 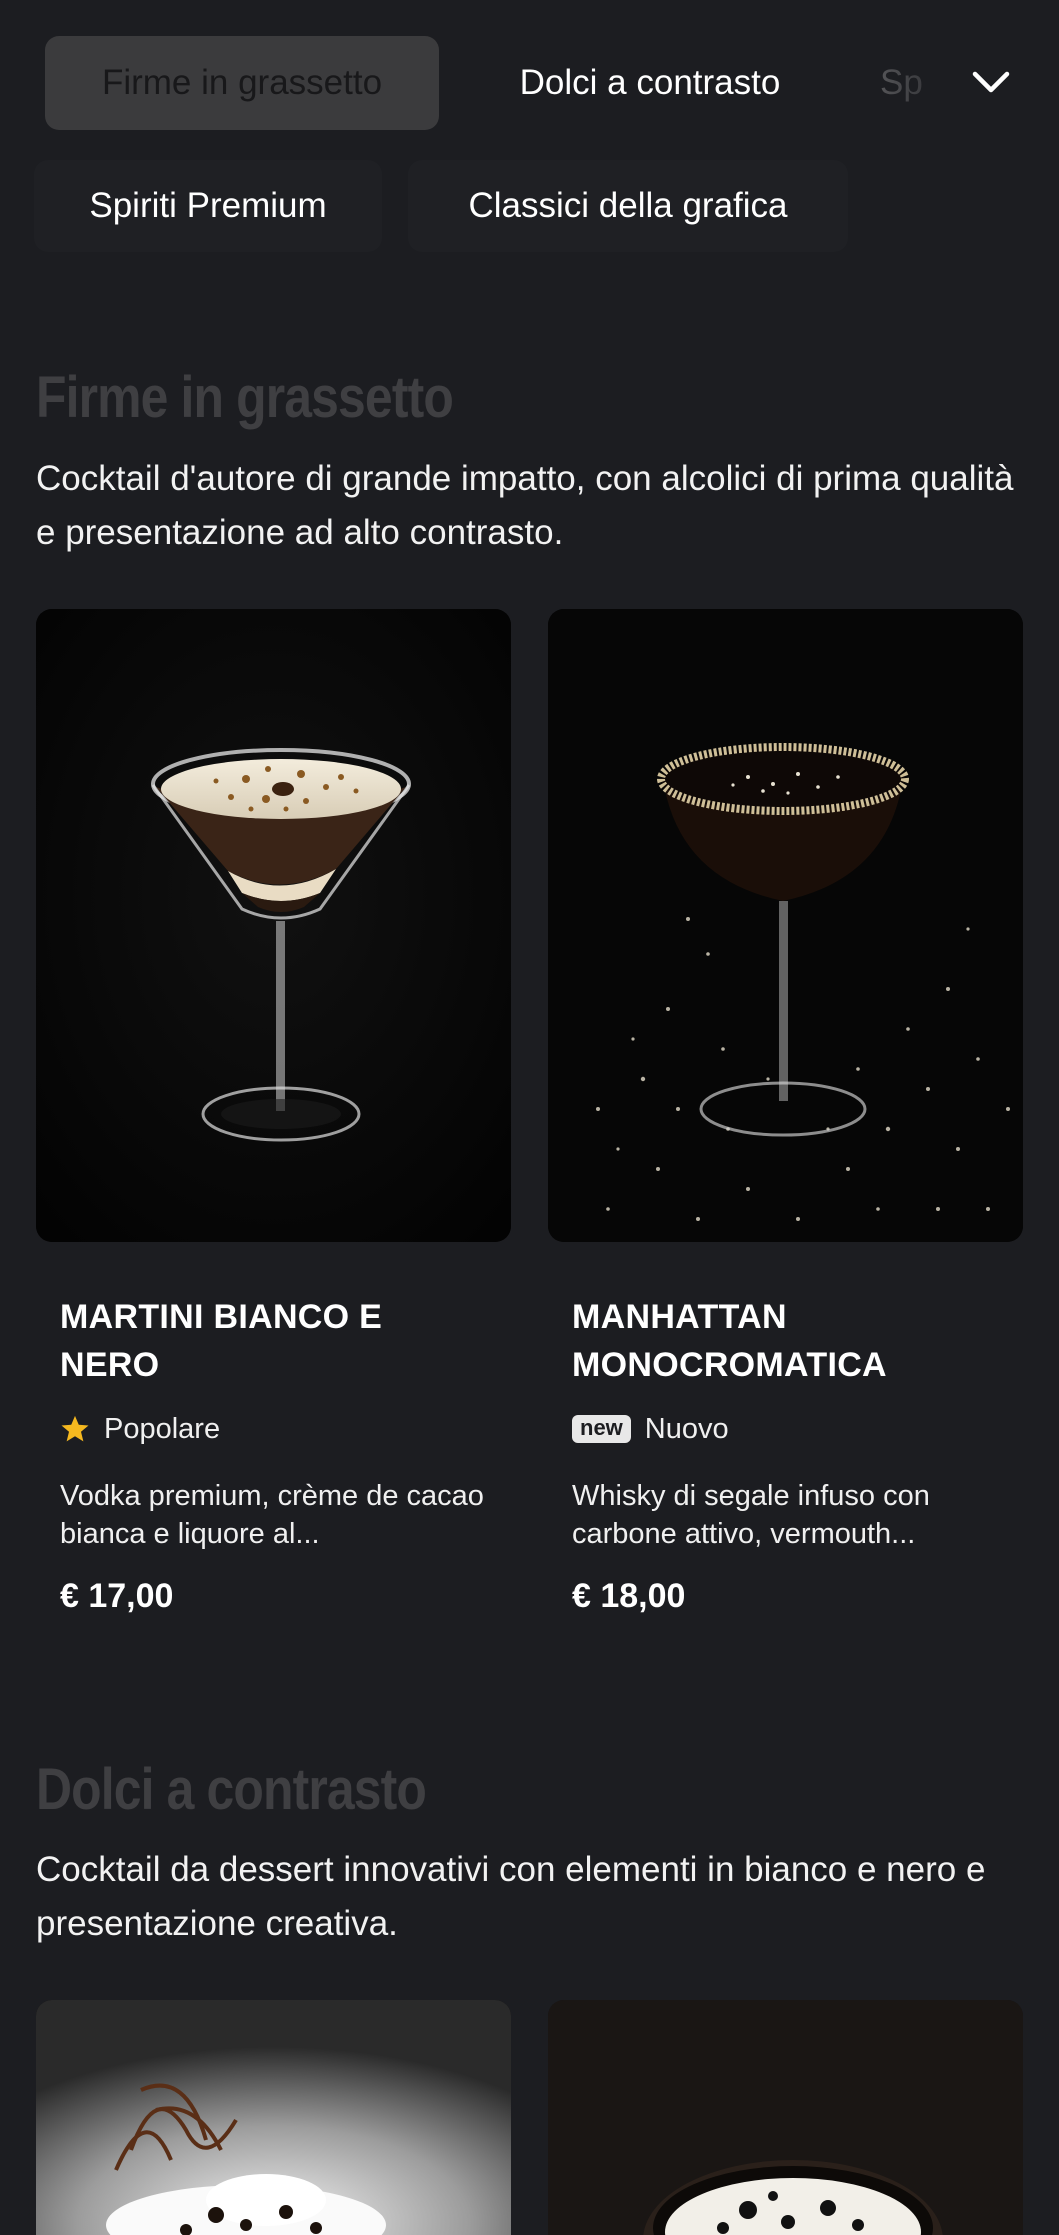 I want to click on chevron-down-icon, so click(x=991, y=82).